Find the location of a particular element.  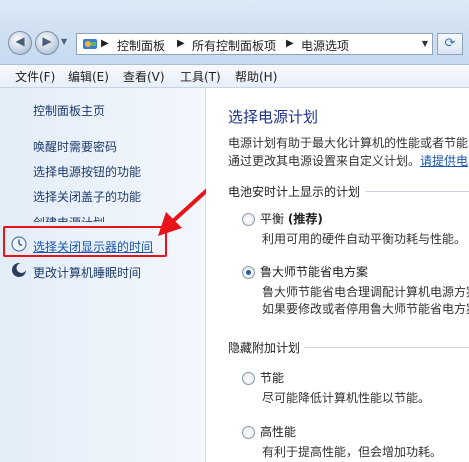

breadcrumb-power-options: 电源选项 is located at coordinates (325, 45).